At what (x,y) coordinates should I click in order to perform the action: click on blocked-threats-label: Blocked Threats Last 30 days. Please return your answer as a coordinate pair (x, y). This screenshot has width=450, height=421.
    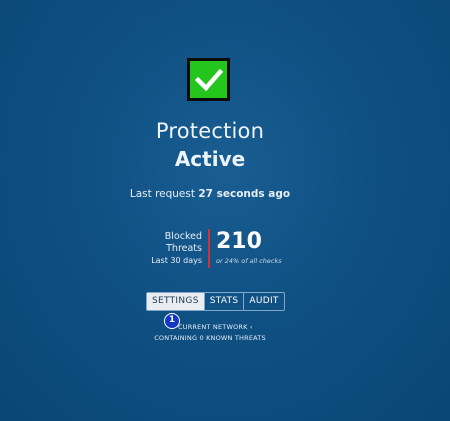
    Looking at the image, I should click on (176, 249).